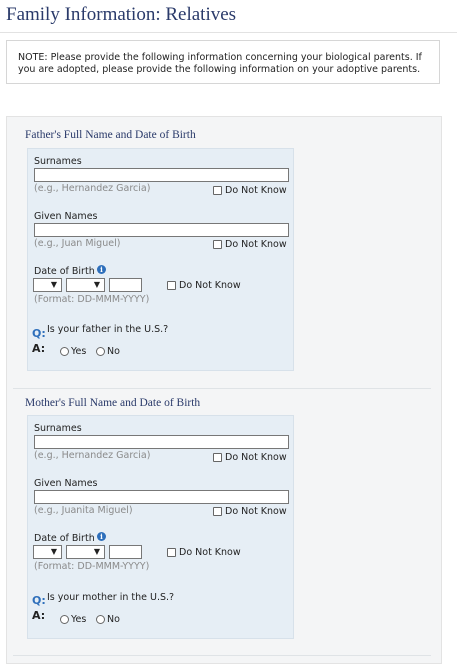  What do you see at coordinates (113, 403) in the screenshot?
I see `mother-section-title: Mother's Full Name and Date of Birth` at bounding box center [113, 403].